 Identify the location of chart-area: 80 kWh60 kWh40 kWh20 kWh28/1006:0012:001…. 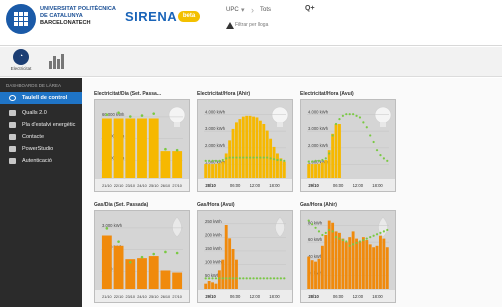
(348, 256).